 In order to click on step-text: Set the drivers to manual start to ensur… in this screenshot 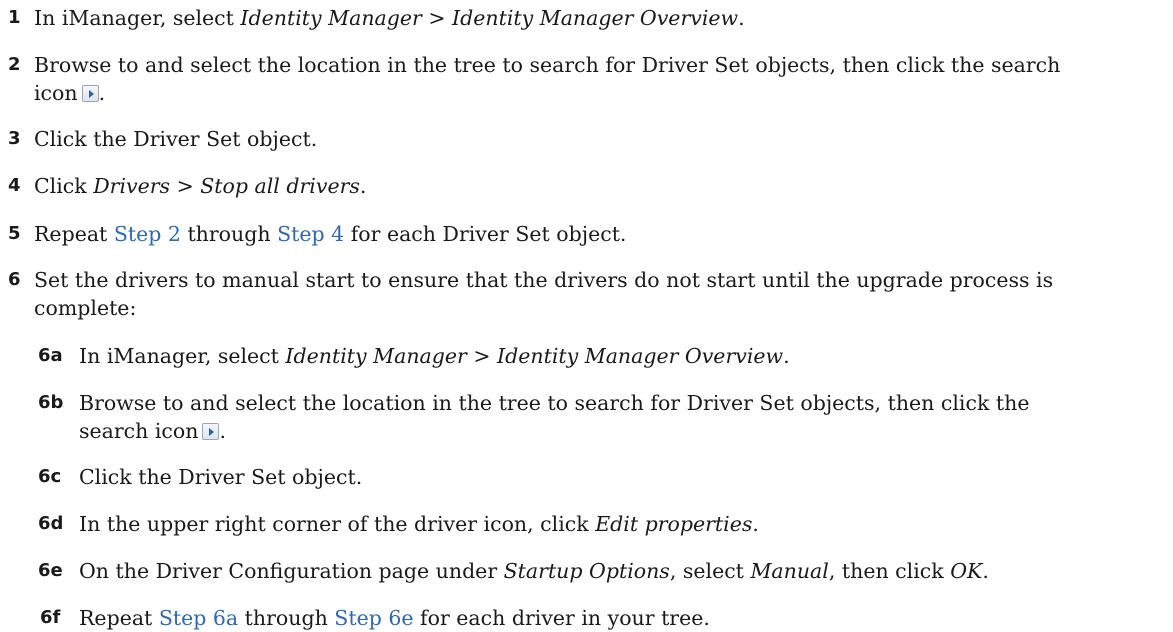, I will do `click(544, 280)`.